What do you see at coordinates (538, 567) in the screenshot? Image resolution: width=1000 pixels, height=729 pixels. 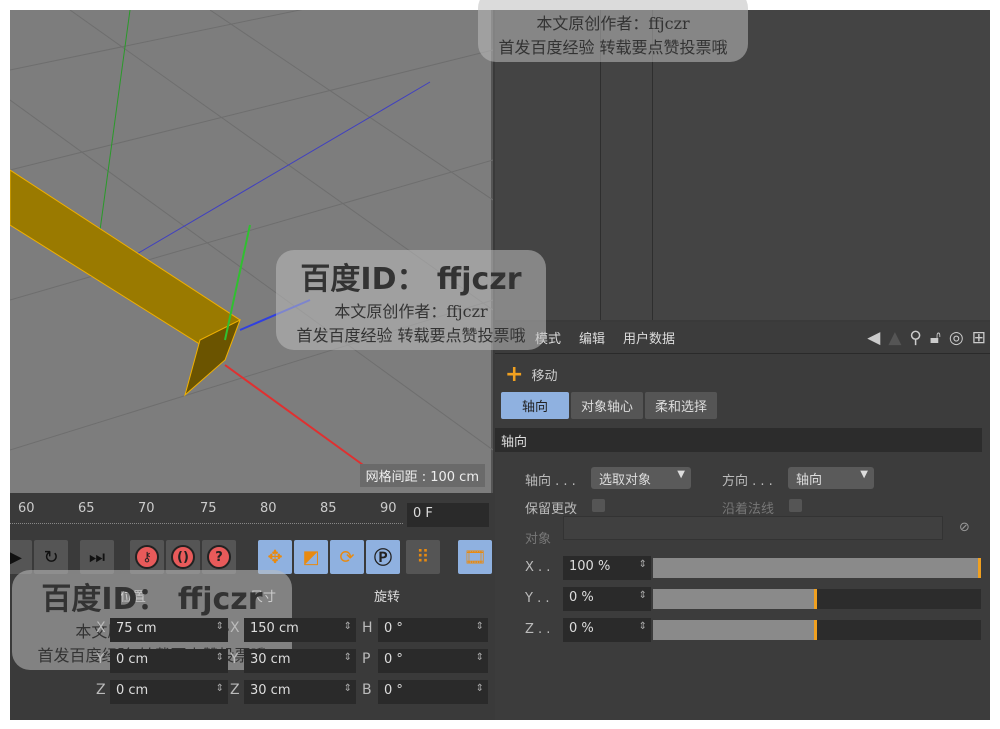 I see `x-label: X . .` at bounding box center [538, 567].